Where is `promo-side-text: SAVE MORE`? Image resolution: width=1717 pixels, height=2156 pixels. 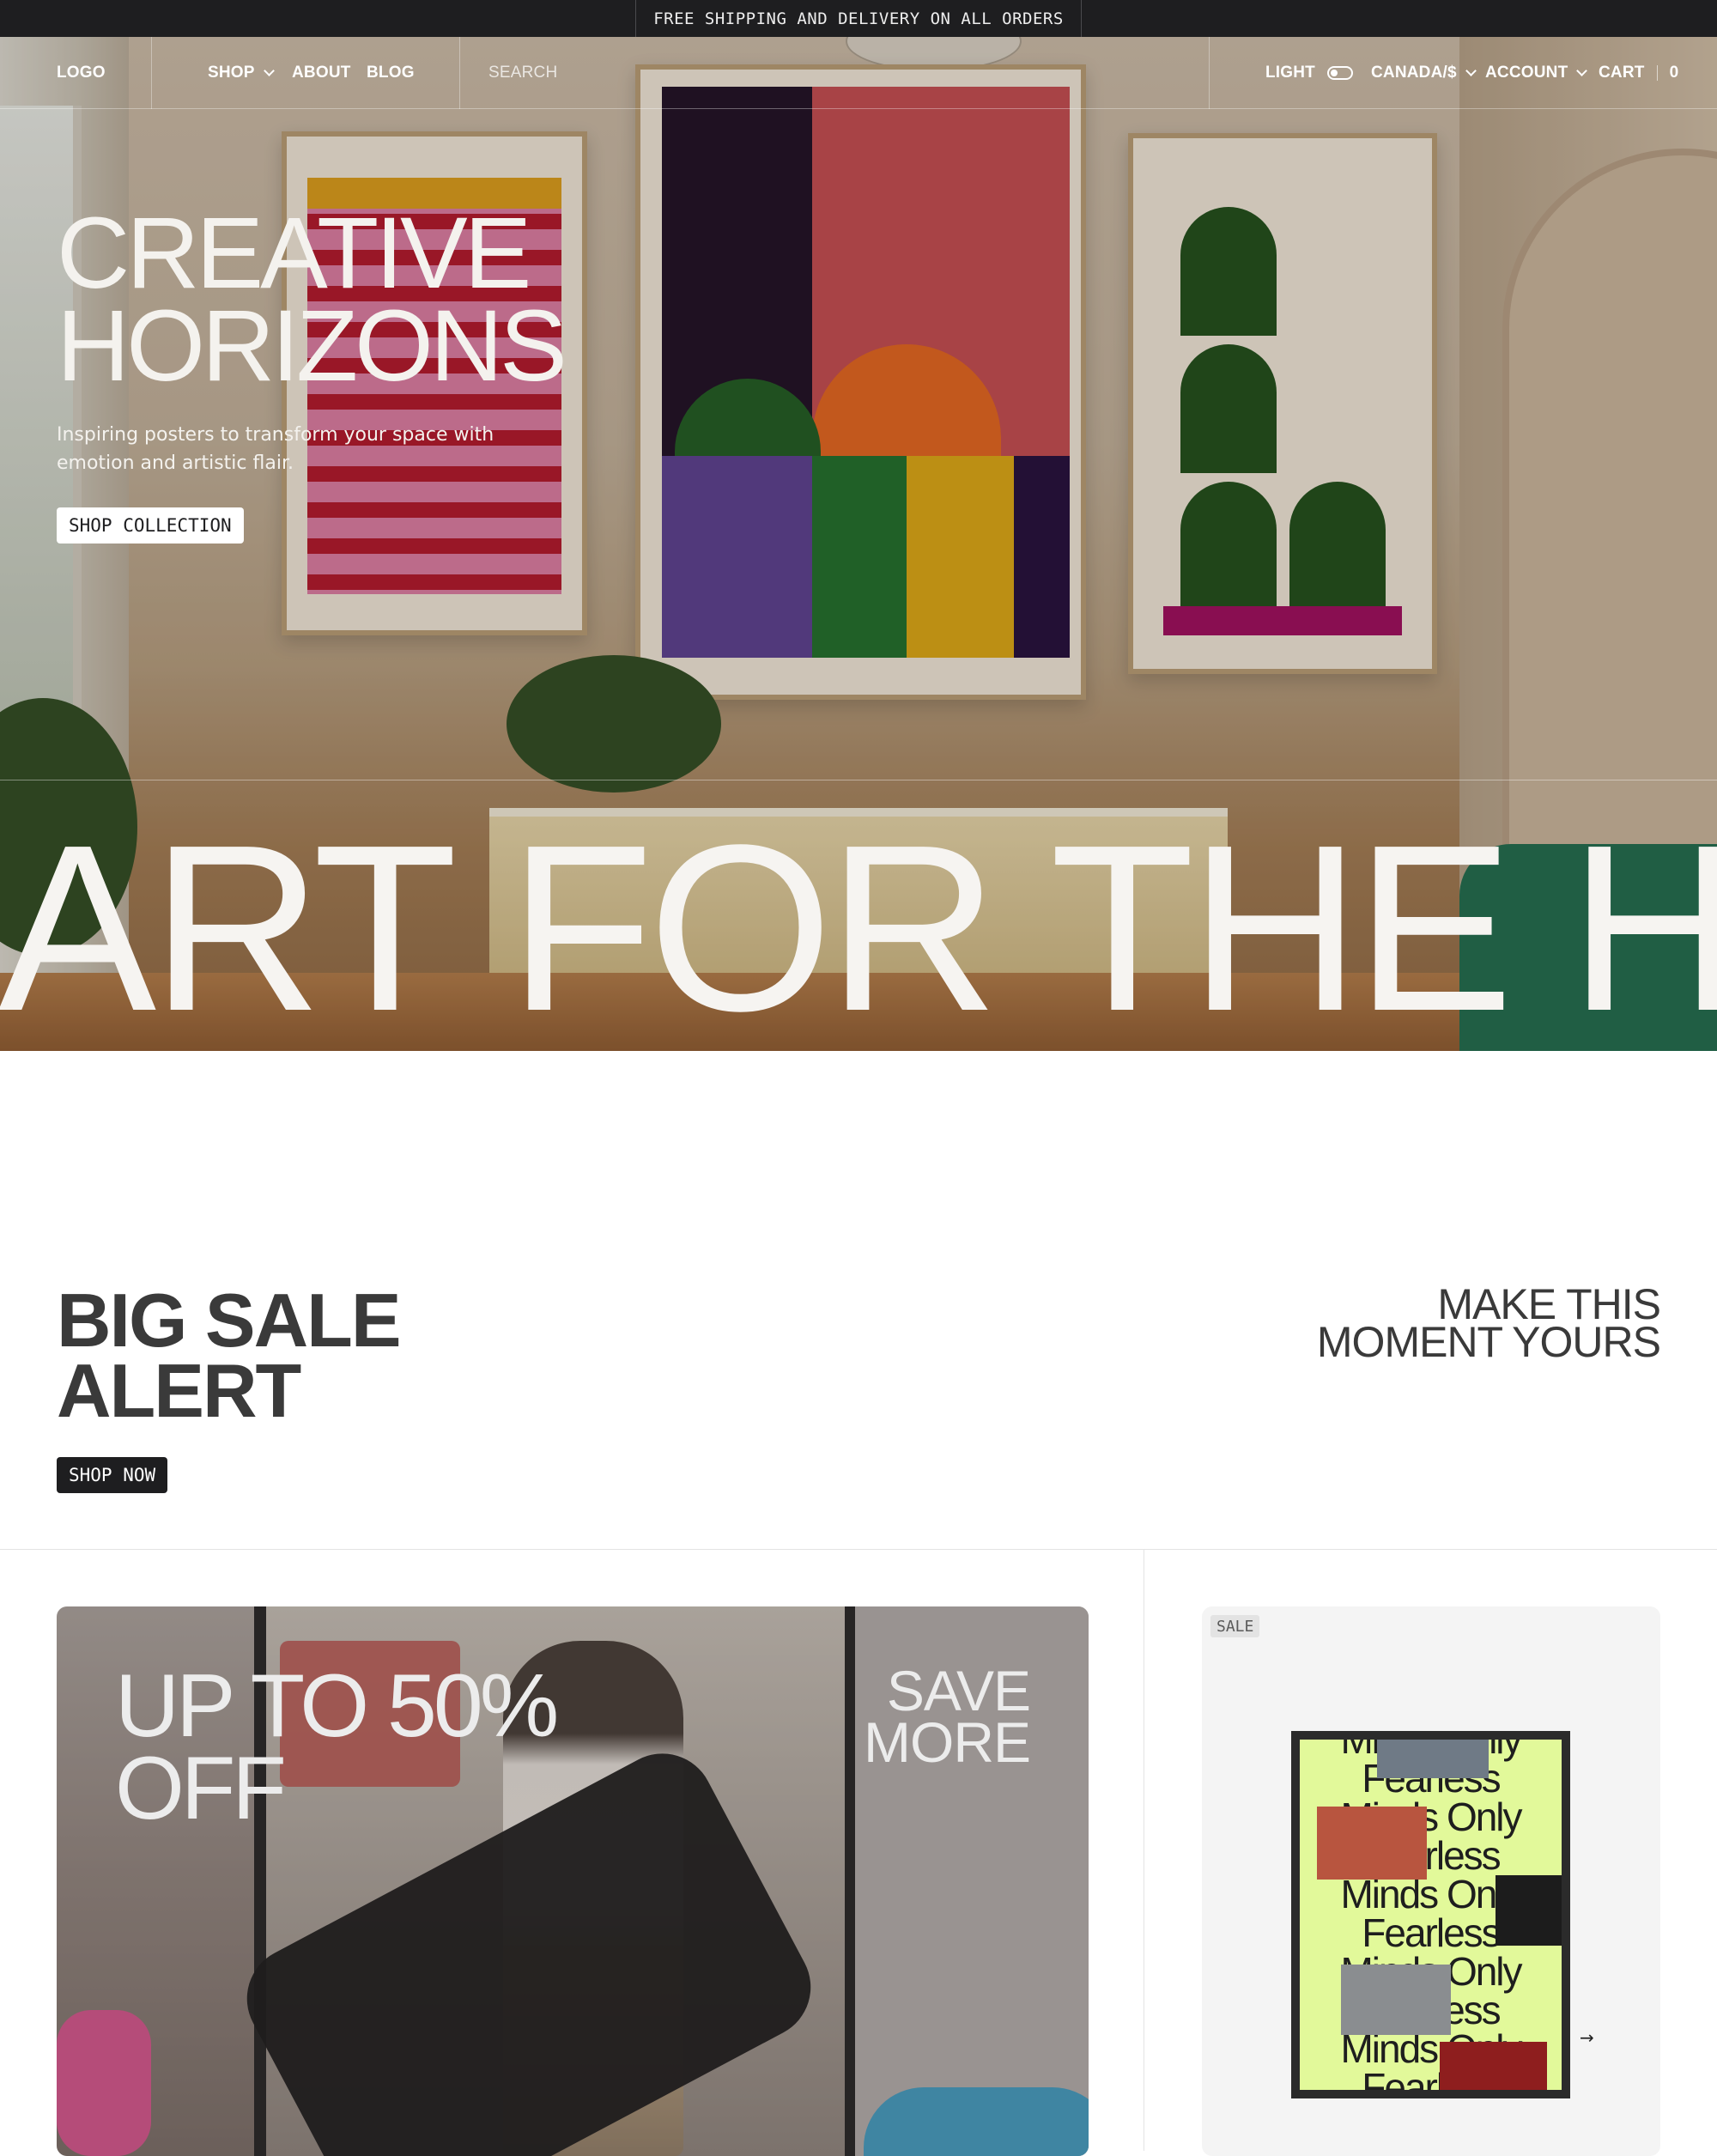
promo-side-text: SAVE MORE is located at coordinates (947, 1716).